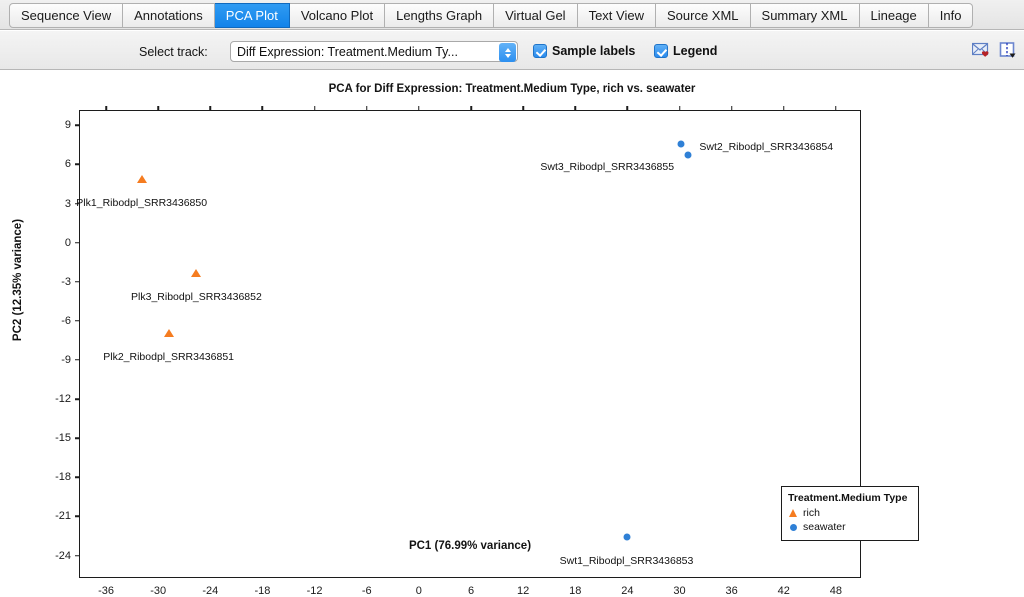 The width and height of the screenshot is (1024, 597). Describe the element at coordinates (67, 125) in the screenshot. I see `y-axis-tick-label: 9` at that location.